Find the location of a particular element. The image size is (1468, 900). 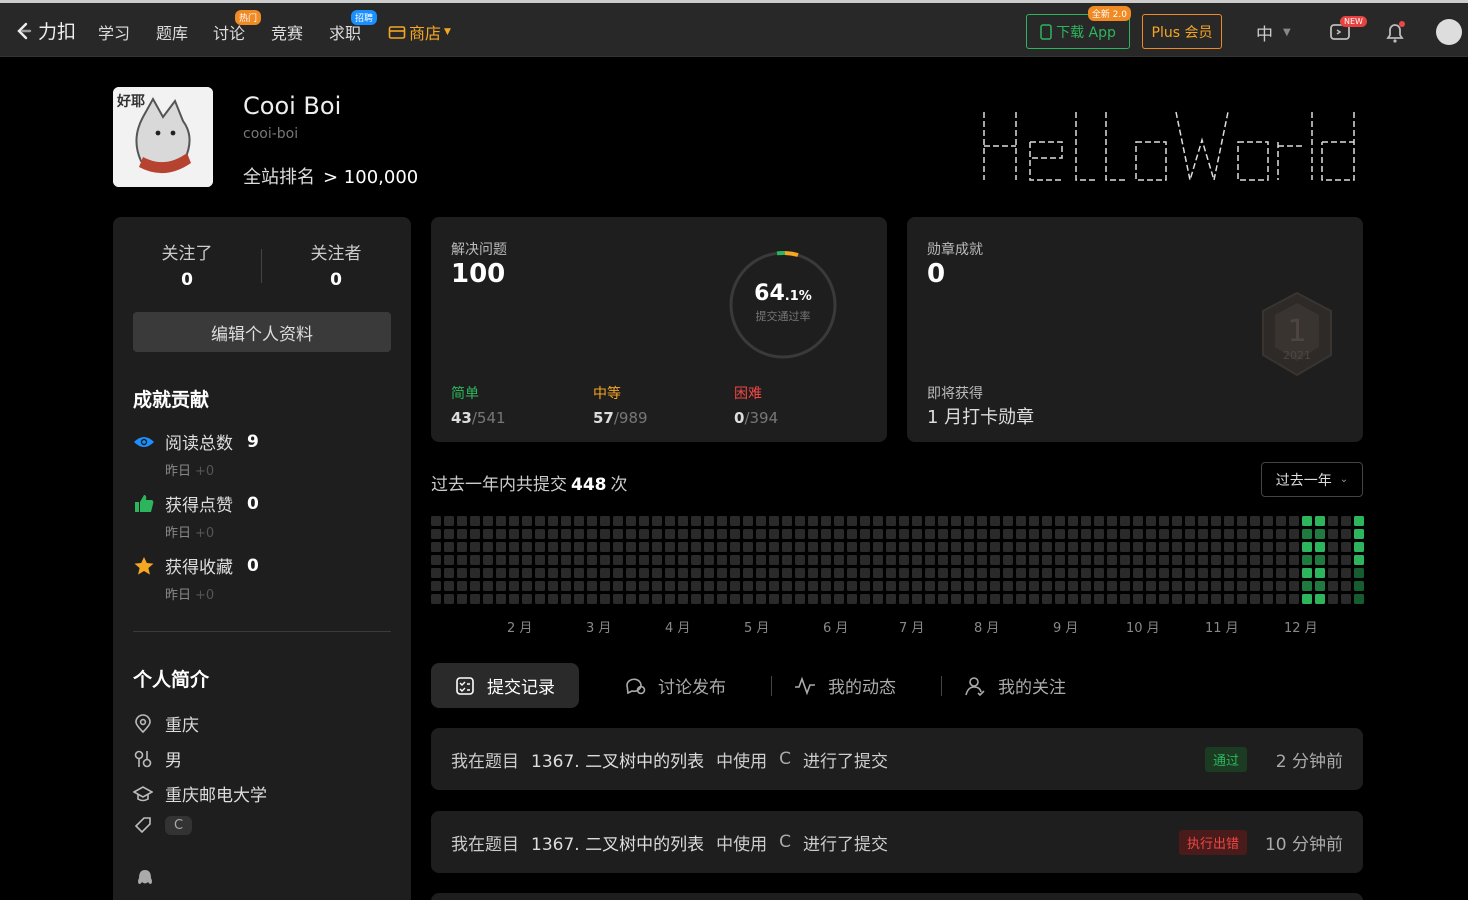

submission-row: 我在题目 1367. 二叉树中的列表 中使用 C 进行了提交 通过 2 分钟前 is located at coordinates (897, 759).